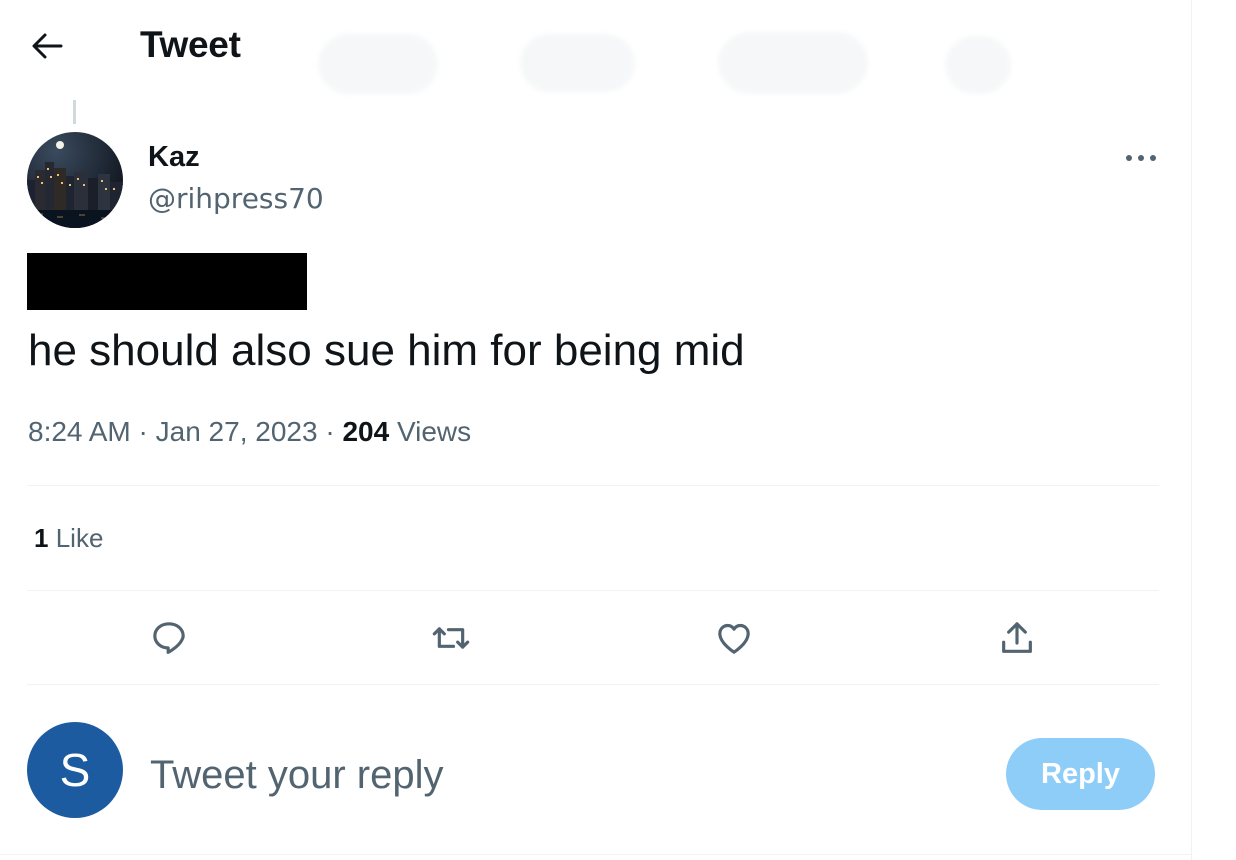  What do you see at coordinates (237, 431) in the screenshot?
I see `tweet-date: Jan 27, 2023` at bounding box center [237, 431].